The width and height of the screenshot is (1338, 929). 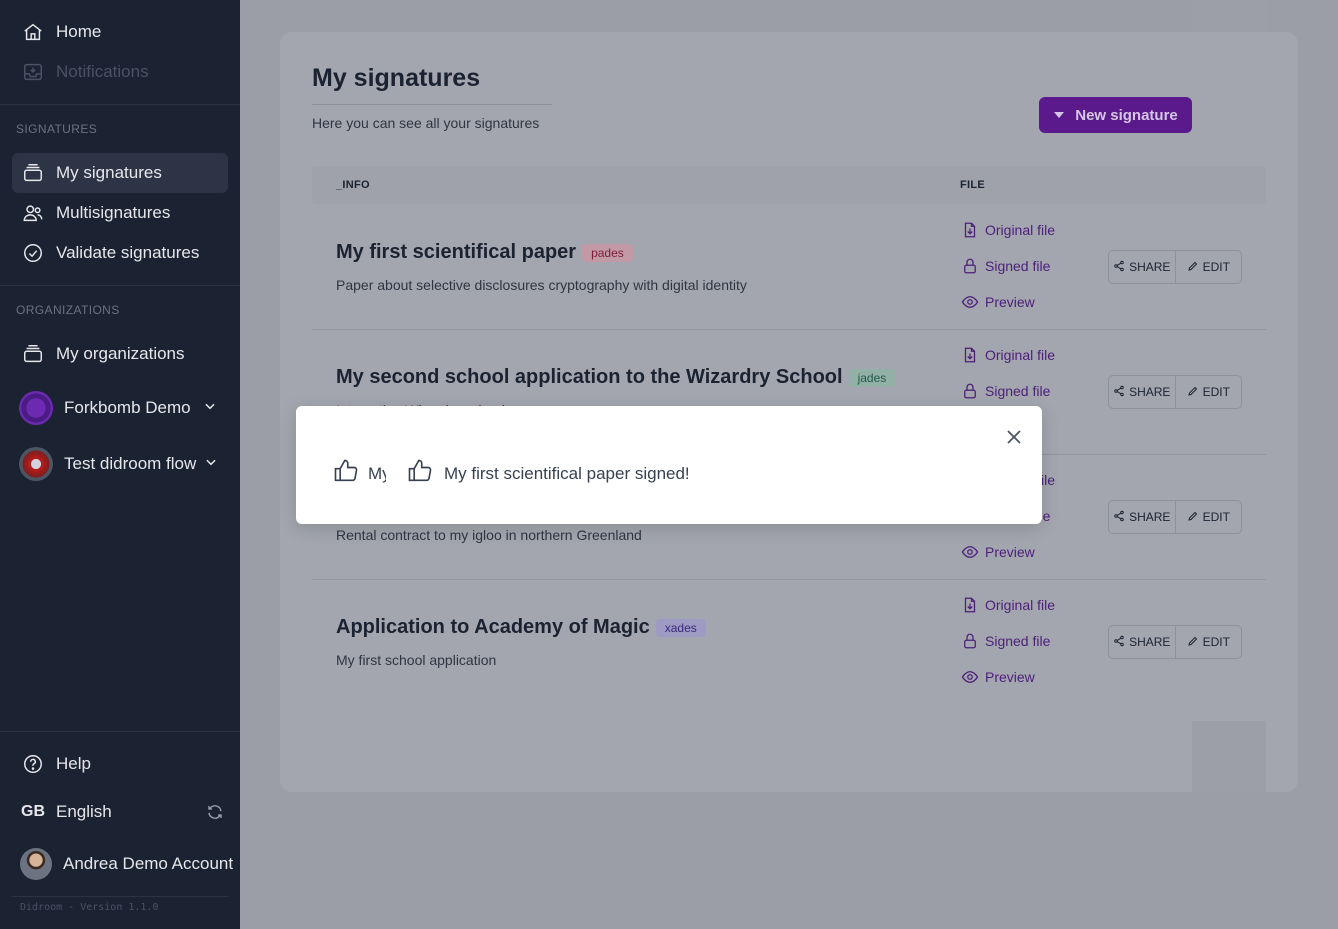 I want to click on column-header-file: FILE, so click(x=973, y=185).